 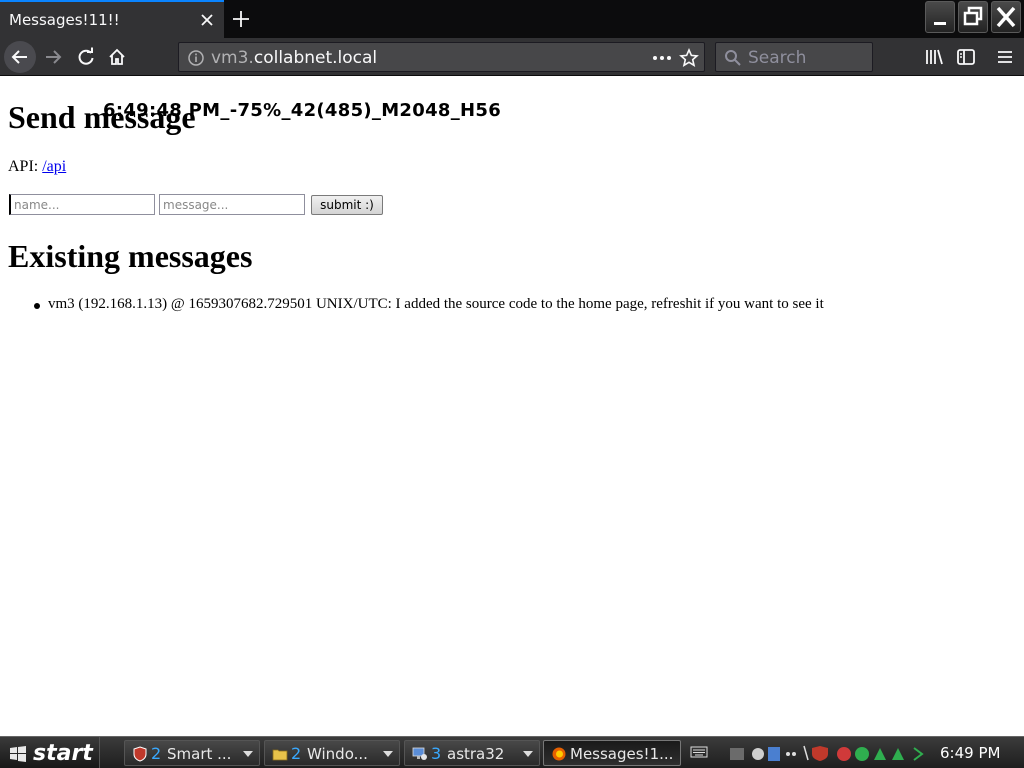 I want to click on api-line: API: /api, so click(x=37, y=167).